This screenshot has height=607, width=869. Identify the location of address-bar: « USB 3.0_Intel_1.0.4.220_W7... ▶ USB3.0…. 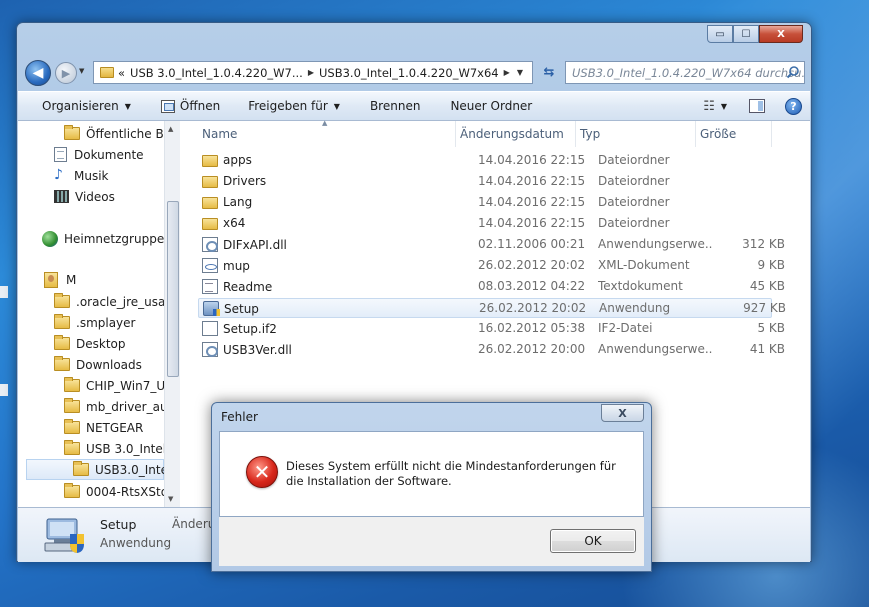
(313, 72).